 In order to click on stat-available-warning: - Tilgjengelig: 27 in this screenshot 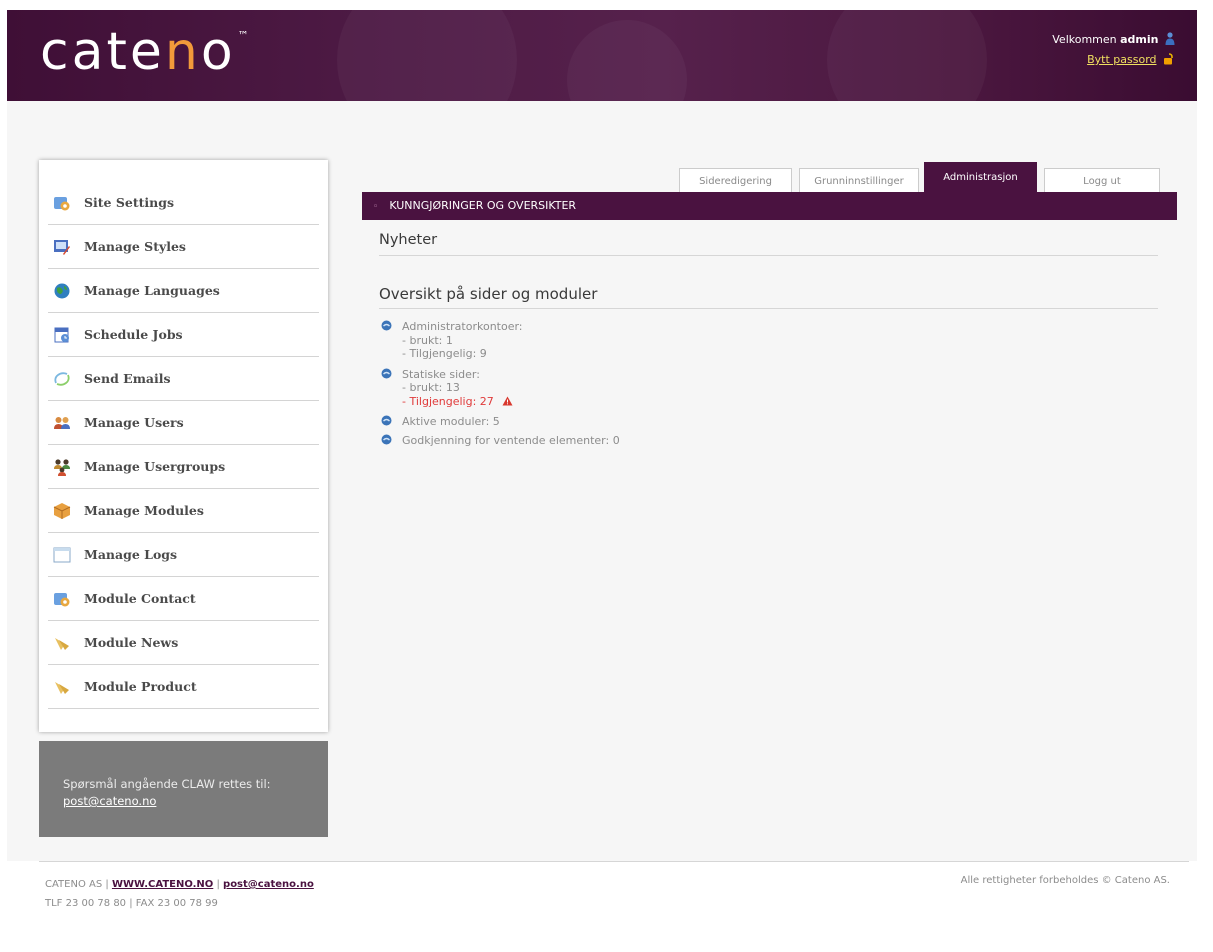, I will do `click(511, 402)`.